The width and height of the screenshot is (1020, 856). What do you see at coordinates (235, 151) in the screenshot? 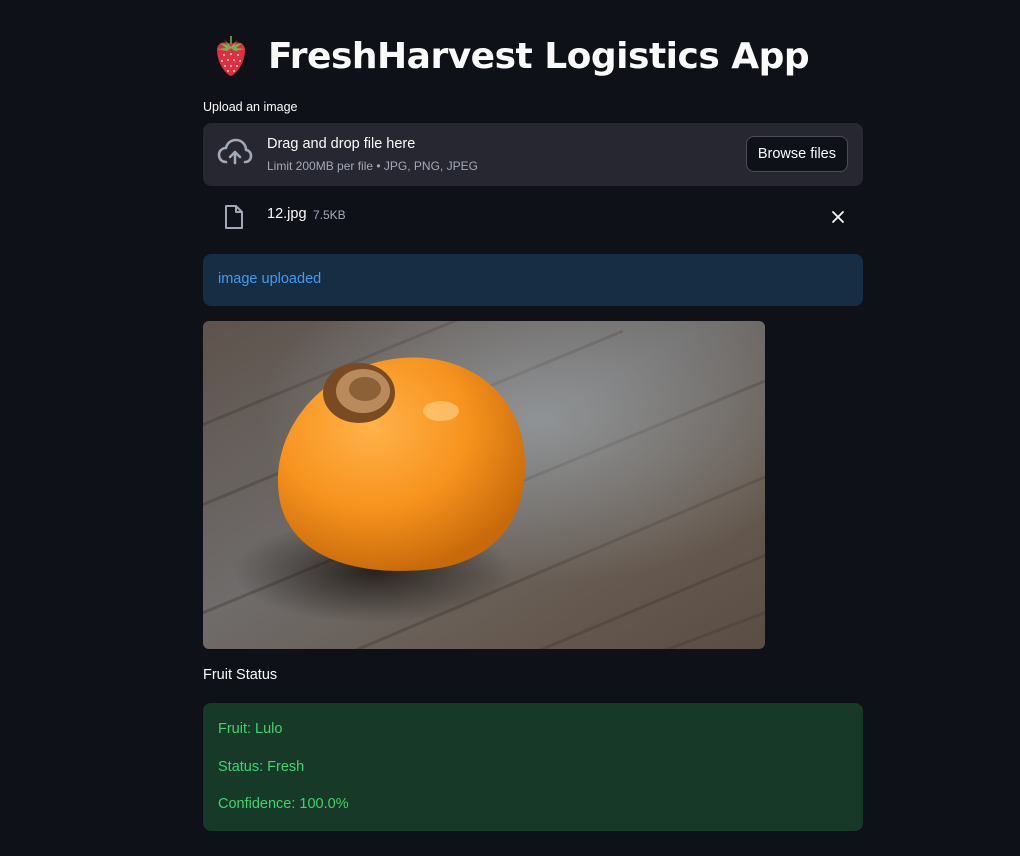
I see `cloud-upload-icon` at bounding box center [235, 151].